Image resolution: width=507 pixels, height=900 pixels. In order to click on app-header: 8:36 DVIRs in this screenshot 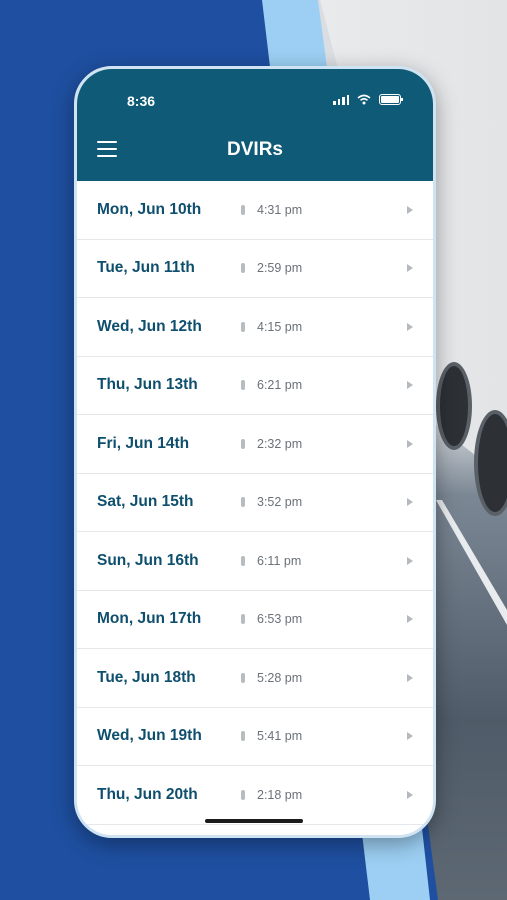, I will do `click(255, 125)`.